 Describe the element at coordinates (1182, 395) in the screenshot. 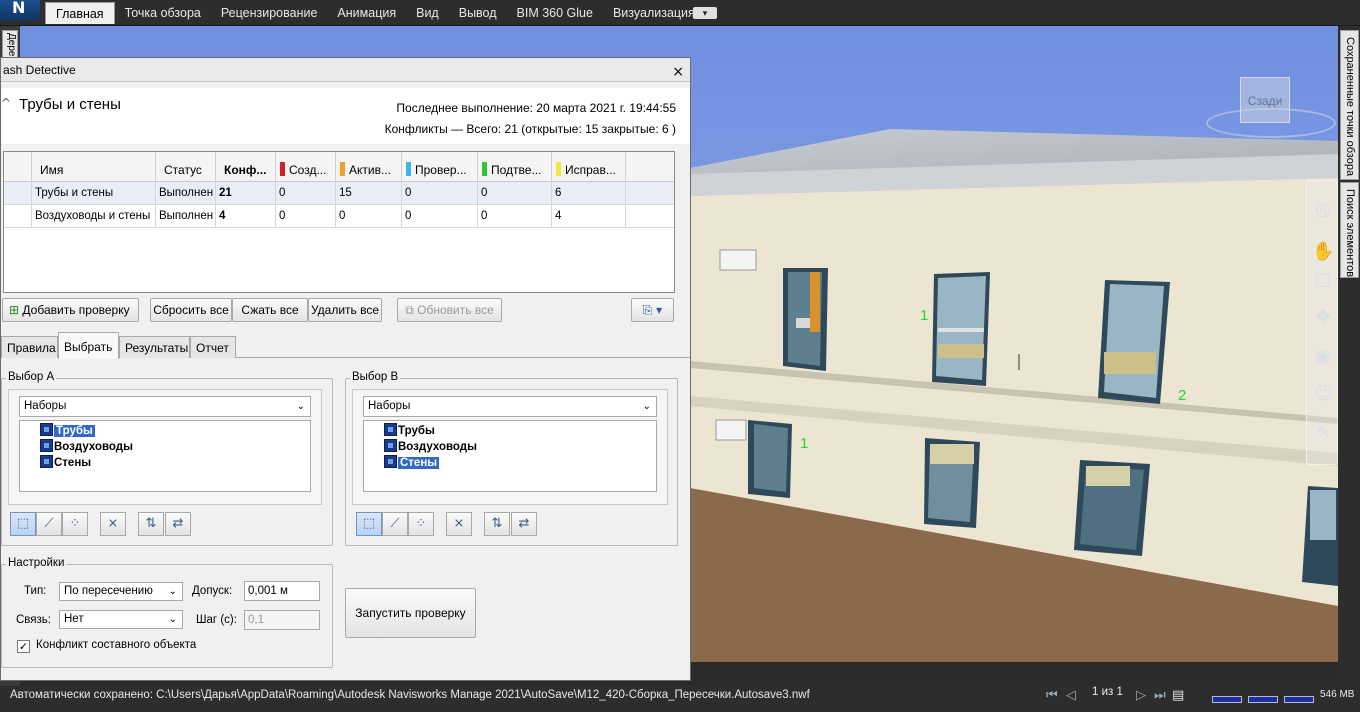

I see `clash-marker: 2` at that location.